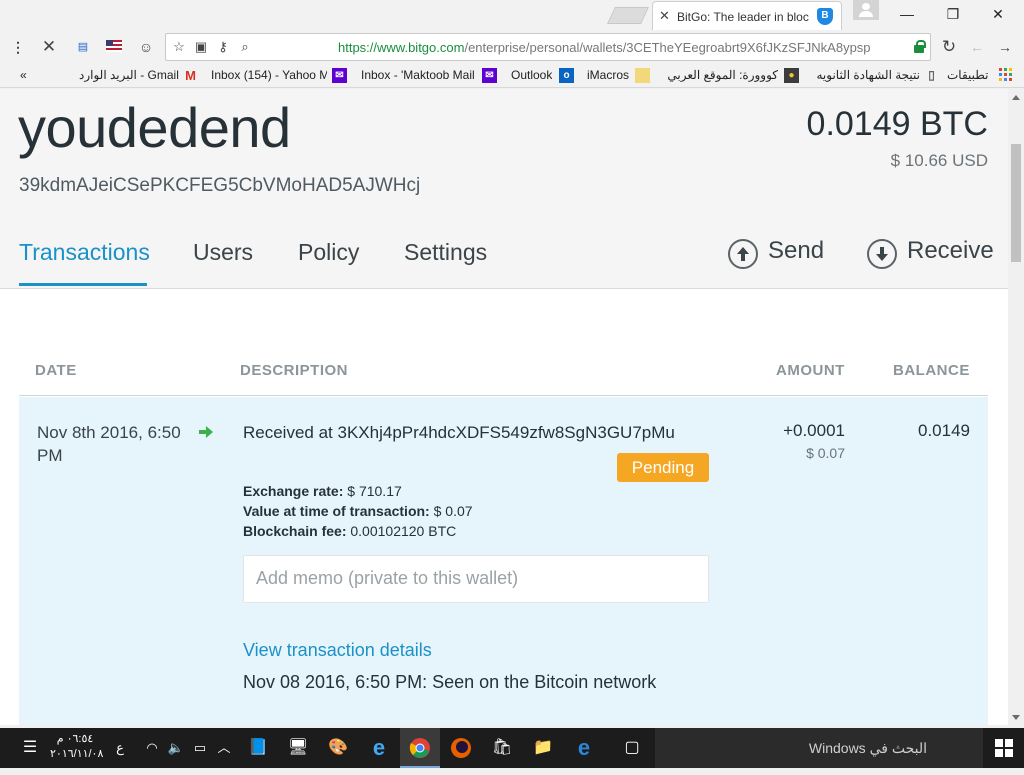  I want to click on windows-search-box: البحث في Windows, so click(819, 748).